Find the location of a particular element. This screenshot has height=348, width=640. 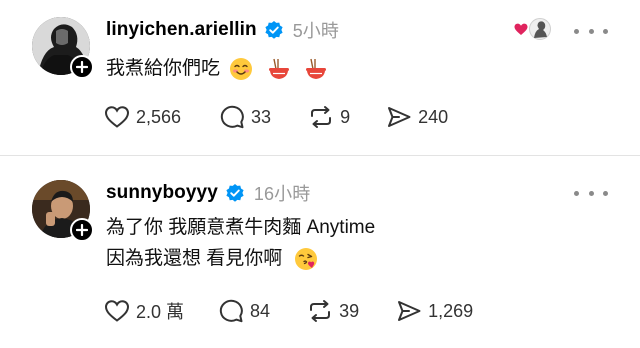

username: linyichen.ariellin is located at coordinates (181, 30).